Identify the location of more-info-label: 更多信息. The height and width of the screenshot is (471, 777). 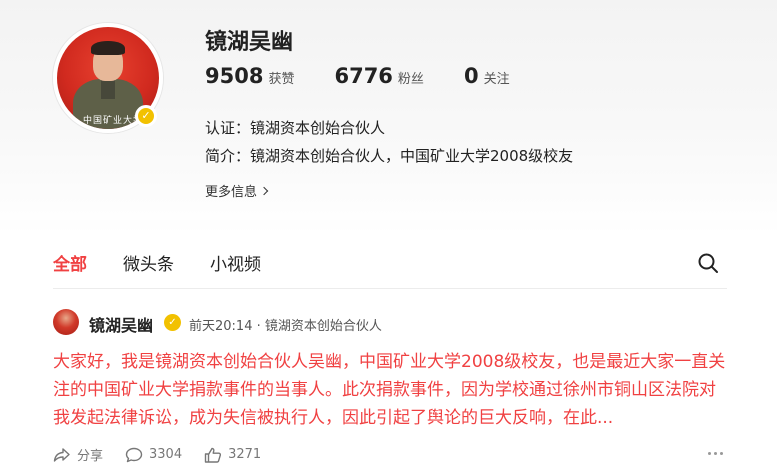
(231, 192).